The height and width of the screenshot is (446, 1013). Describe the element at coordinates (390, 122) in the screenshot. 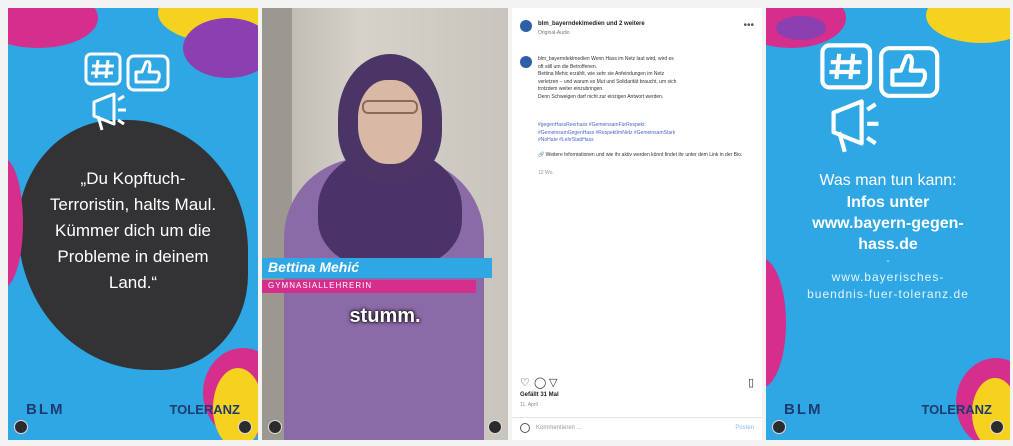

I see `person-face` at that location.